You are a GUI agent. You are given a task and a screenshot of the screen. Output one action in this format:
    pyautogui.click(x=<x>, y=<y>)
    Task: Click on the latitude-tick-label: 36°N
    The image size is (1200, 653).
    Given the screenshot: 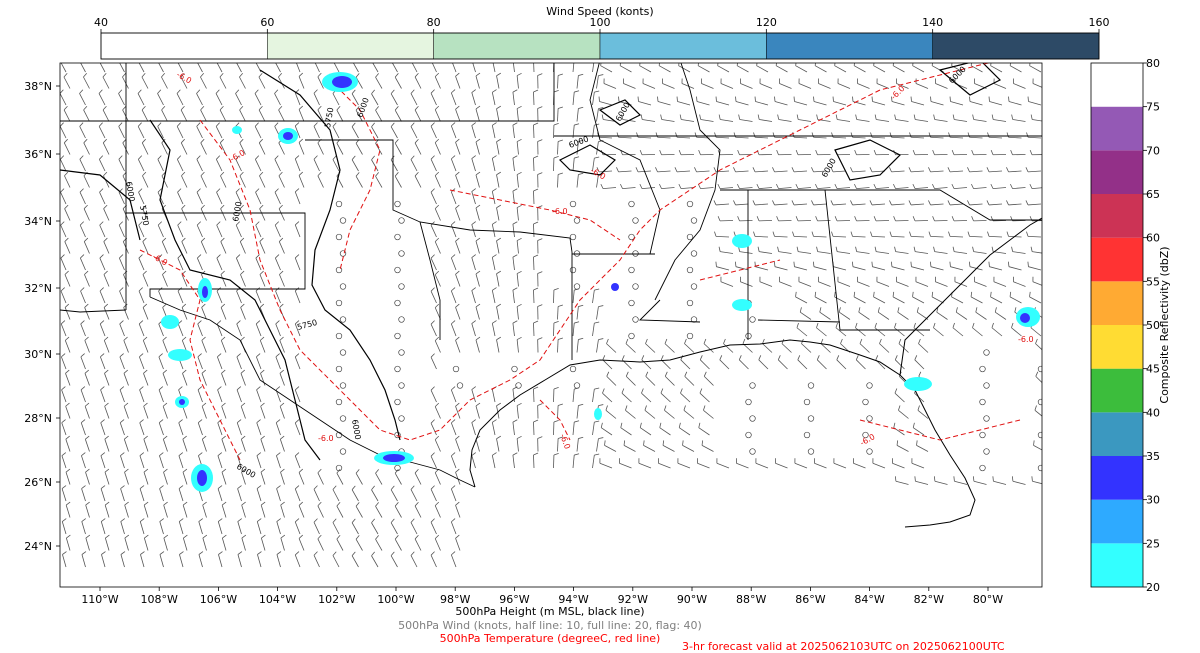 What is the action you would take?
    pyautogui.click(x=38, y=154)
    